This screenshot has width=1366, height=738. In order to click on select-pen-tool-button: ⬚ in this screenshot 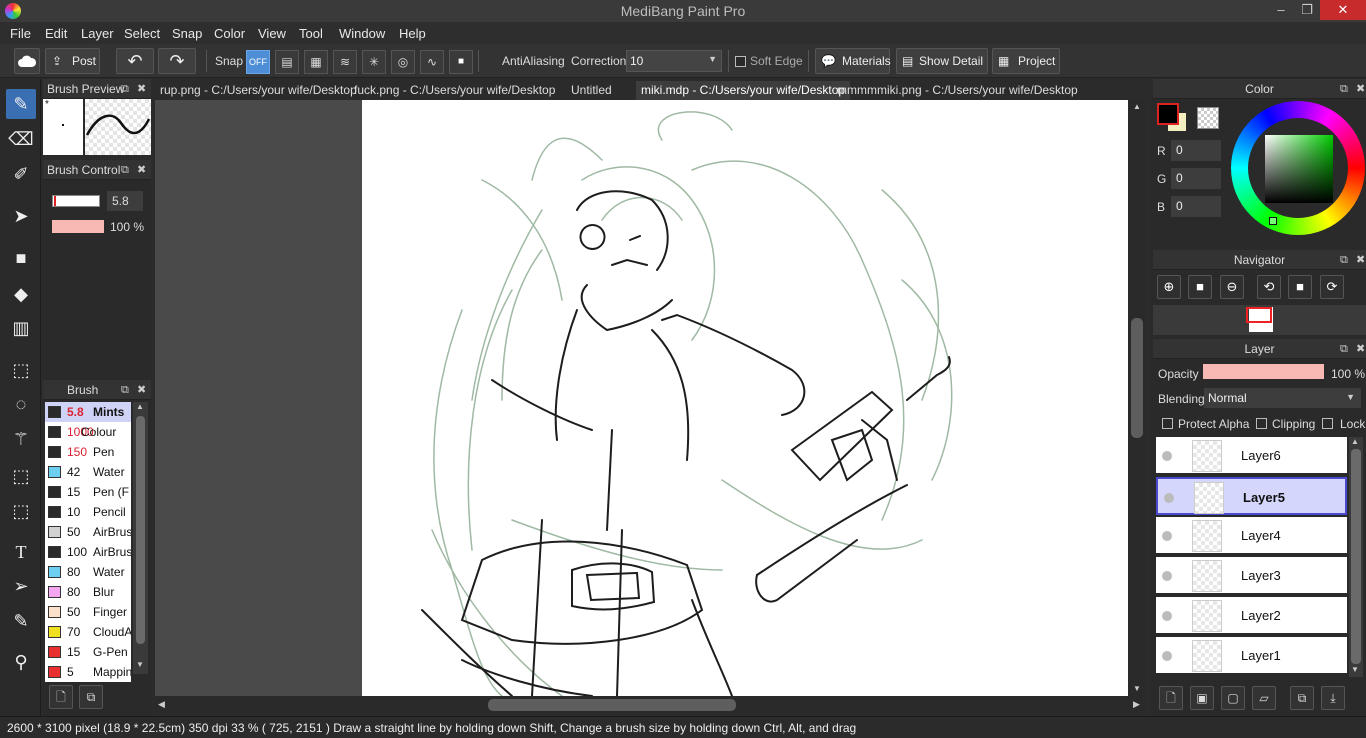, I will do `click(21, 476)`.